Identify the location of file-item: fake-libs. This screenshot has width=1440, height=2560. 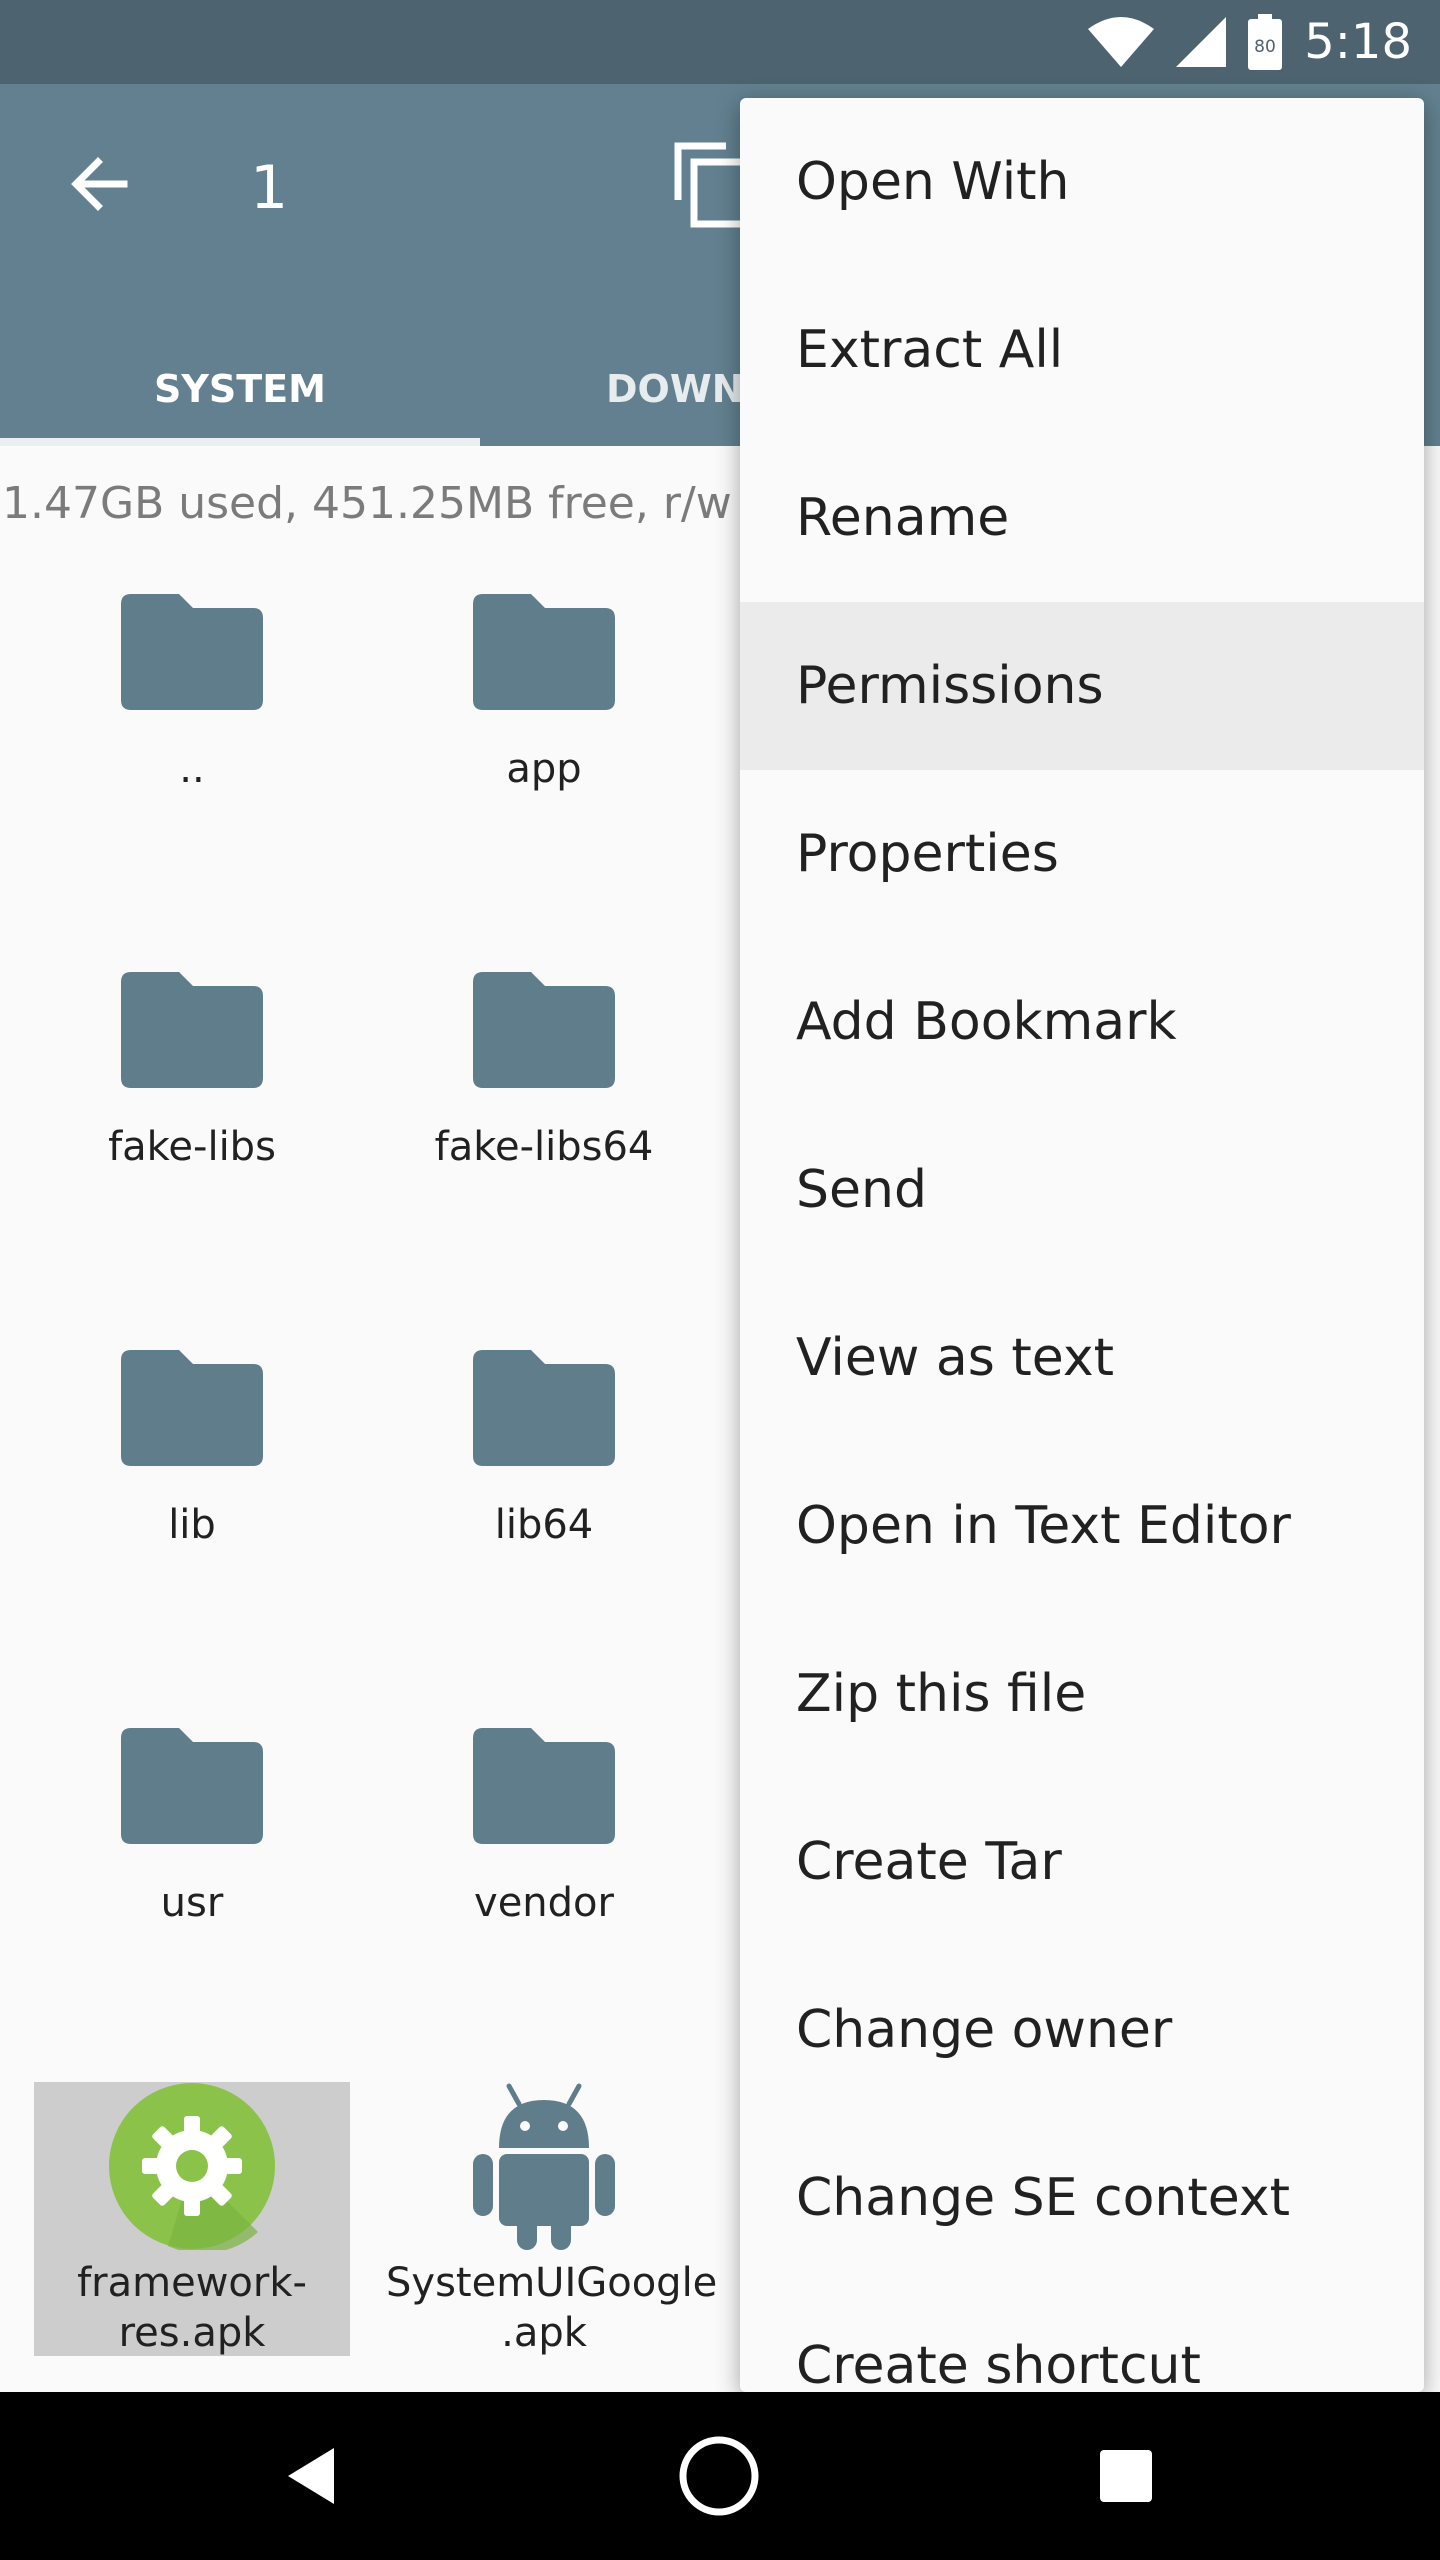
(192, 1082).